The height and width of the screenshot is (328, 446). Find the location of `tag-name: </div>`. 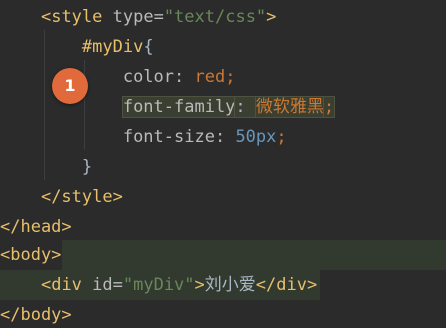

tag-name: </div> is located at coordinates (286, 285).